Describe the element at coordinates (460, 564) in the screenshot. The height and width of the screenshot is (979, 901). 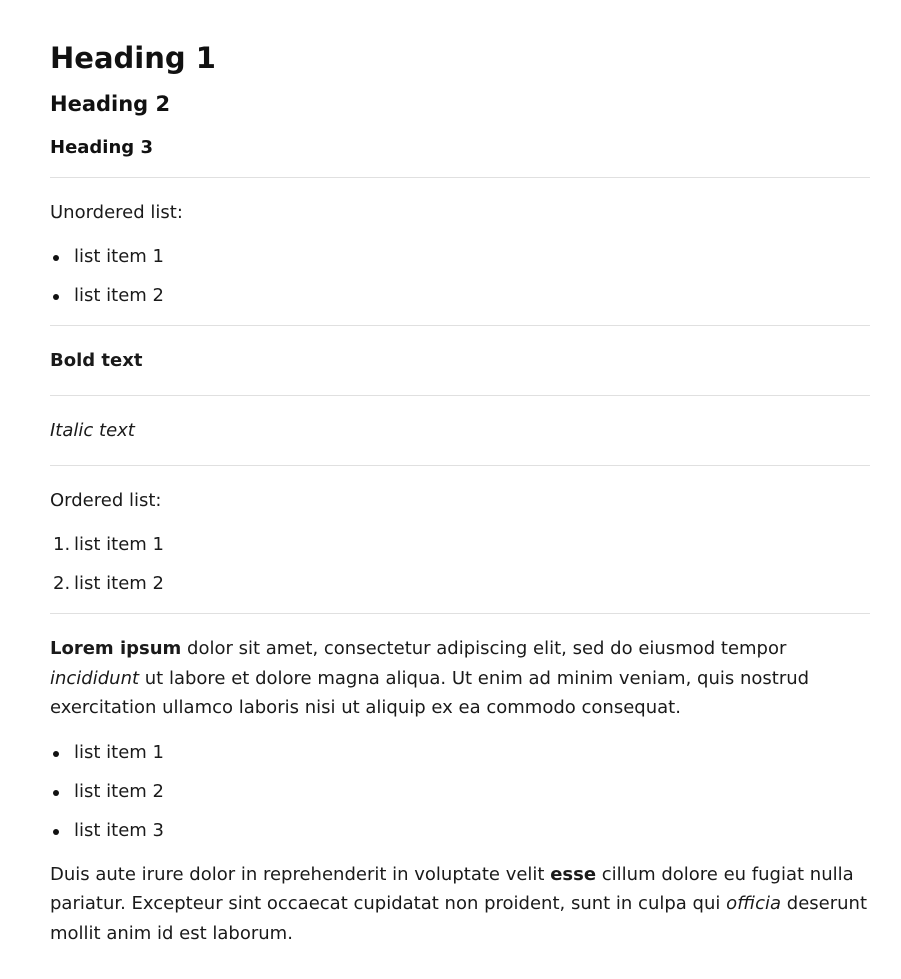
I see `ordered-list: 1. list item 1 2. list item 2` at that location.